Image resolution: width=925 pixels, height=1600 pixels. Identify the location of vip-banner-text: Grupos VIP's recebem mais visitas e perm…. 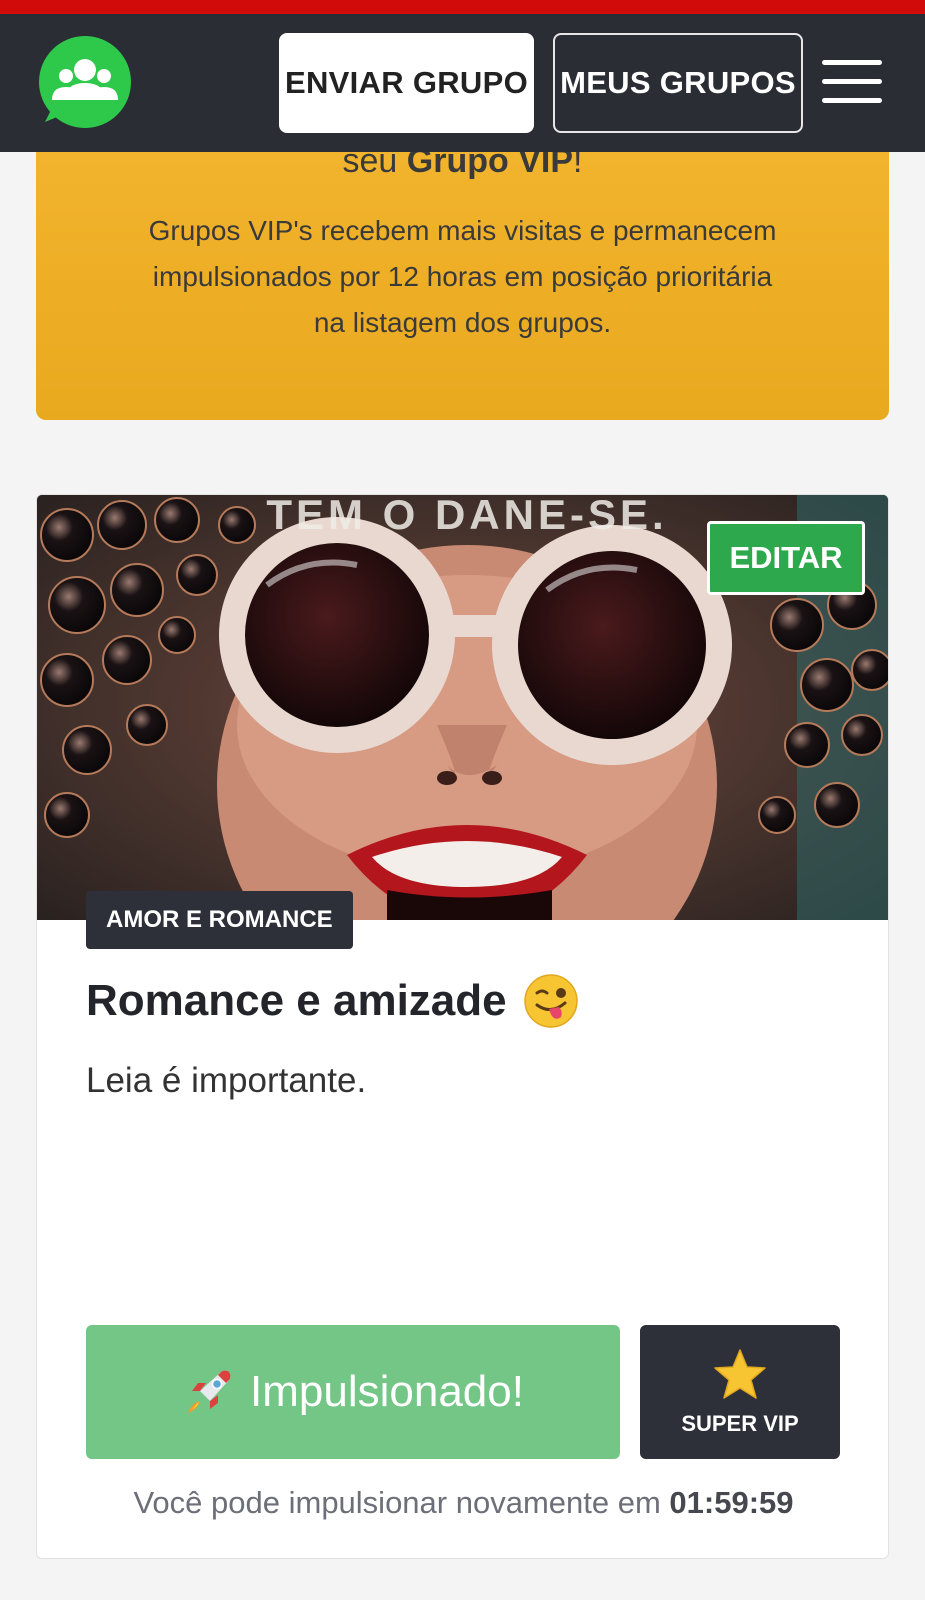
(462, 276).